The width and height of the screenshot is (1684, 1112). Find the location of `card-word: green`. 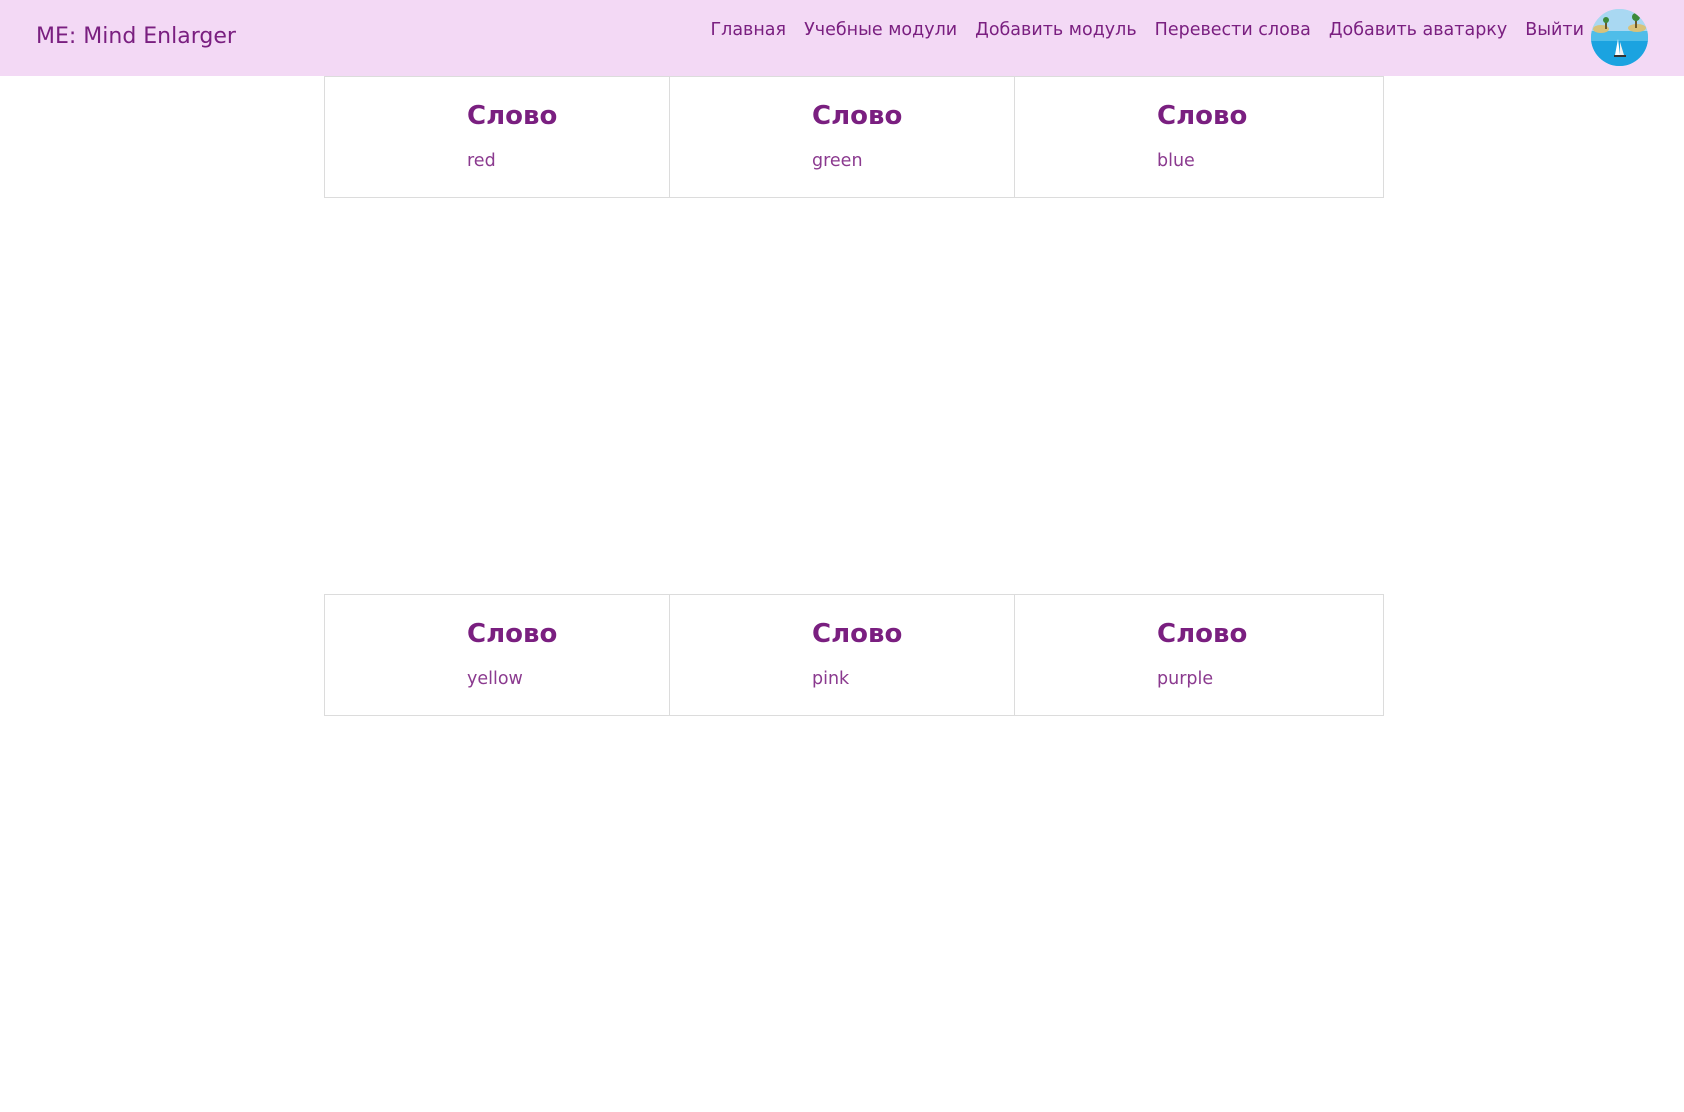

card-word: green is located at coordinates (837, 161).